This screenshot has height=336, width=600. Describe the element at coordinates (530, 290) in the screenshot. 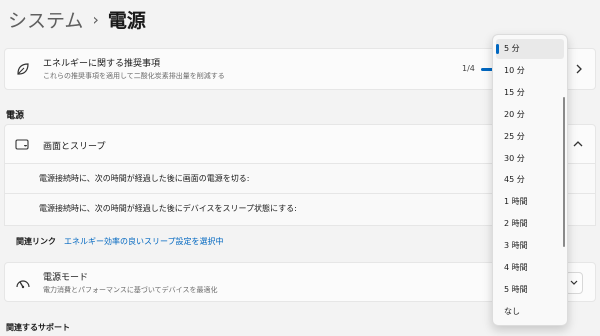

I see `dropdown-option: 5 時間` at that location.